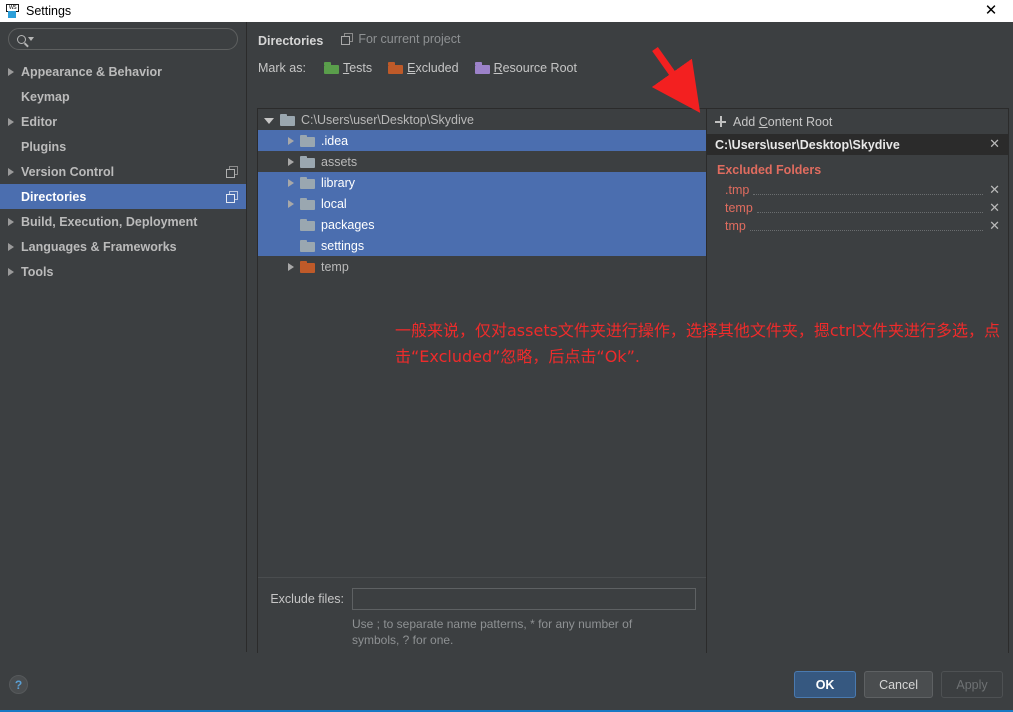  Describe the element at coordinates (282, 68) in the screenshot. I see `mark-as-label: Mark as:` at that location.